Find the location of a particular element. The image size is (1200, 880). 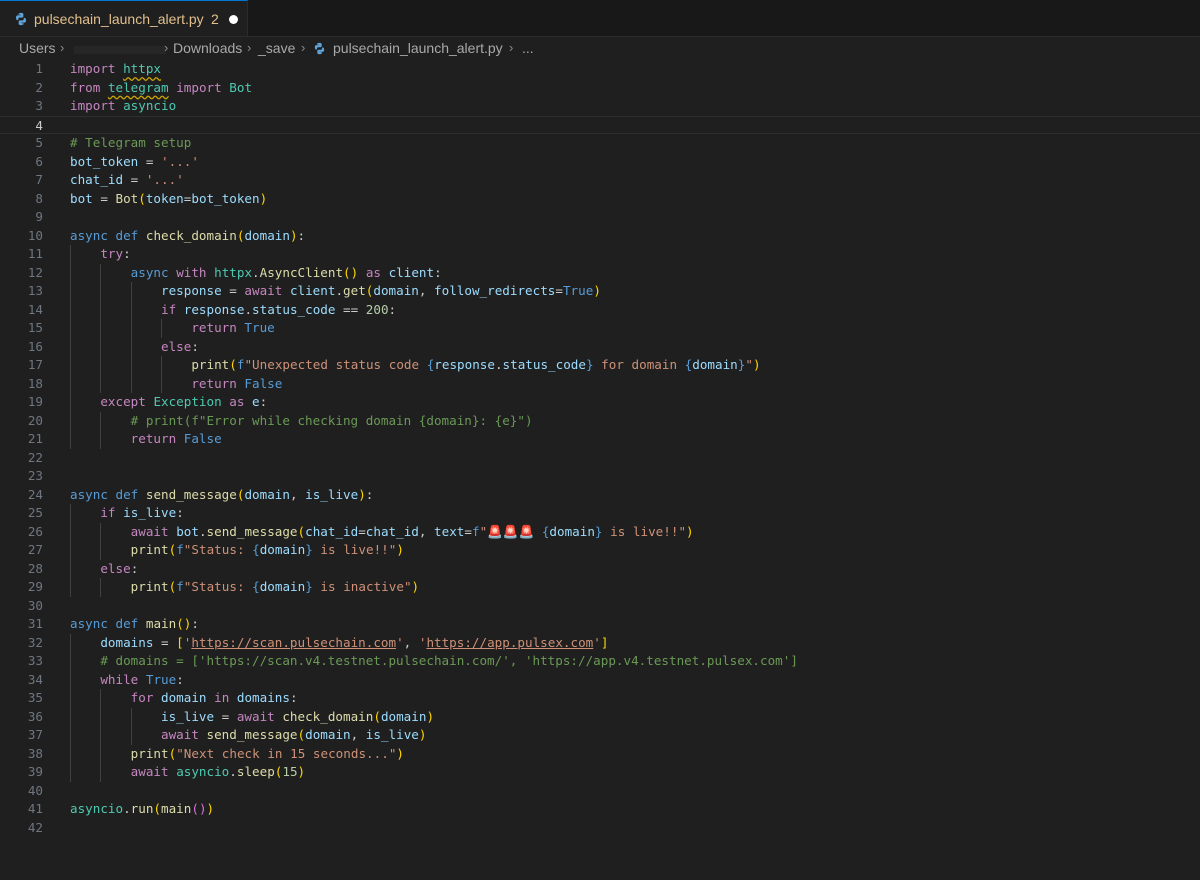

tab-title: pulsechain_launch_alert.py is located at coordinates (119, 19).